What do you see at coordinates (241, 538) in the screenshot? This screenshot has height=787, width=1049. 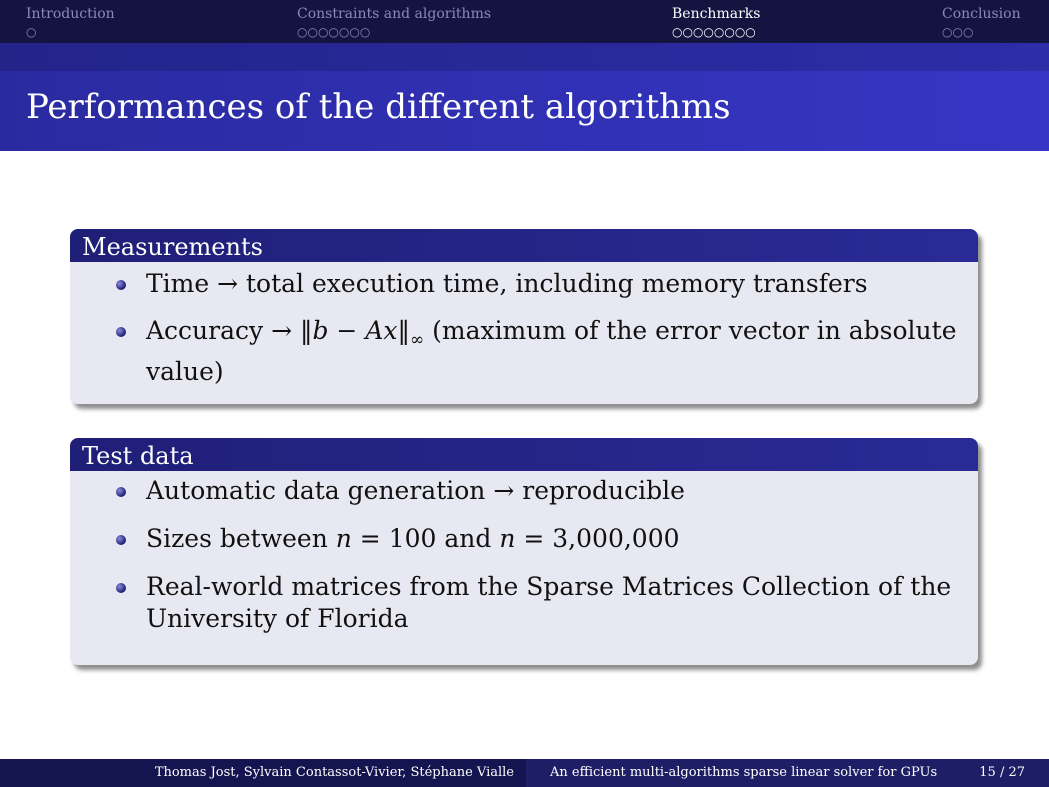 I see `item-text: Sizes between` at bounding box center [241, 538].